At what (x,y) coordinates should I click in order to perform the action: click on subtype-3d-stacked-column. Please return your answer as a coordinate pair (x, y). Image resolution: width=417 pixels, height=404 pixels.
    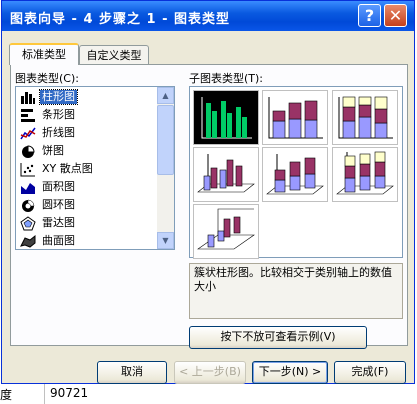
    Looking at the image, I should click on (295, 174).